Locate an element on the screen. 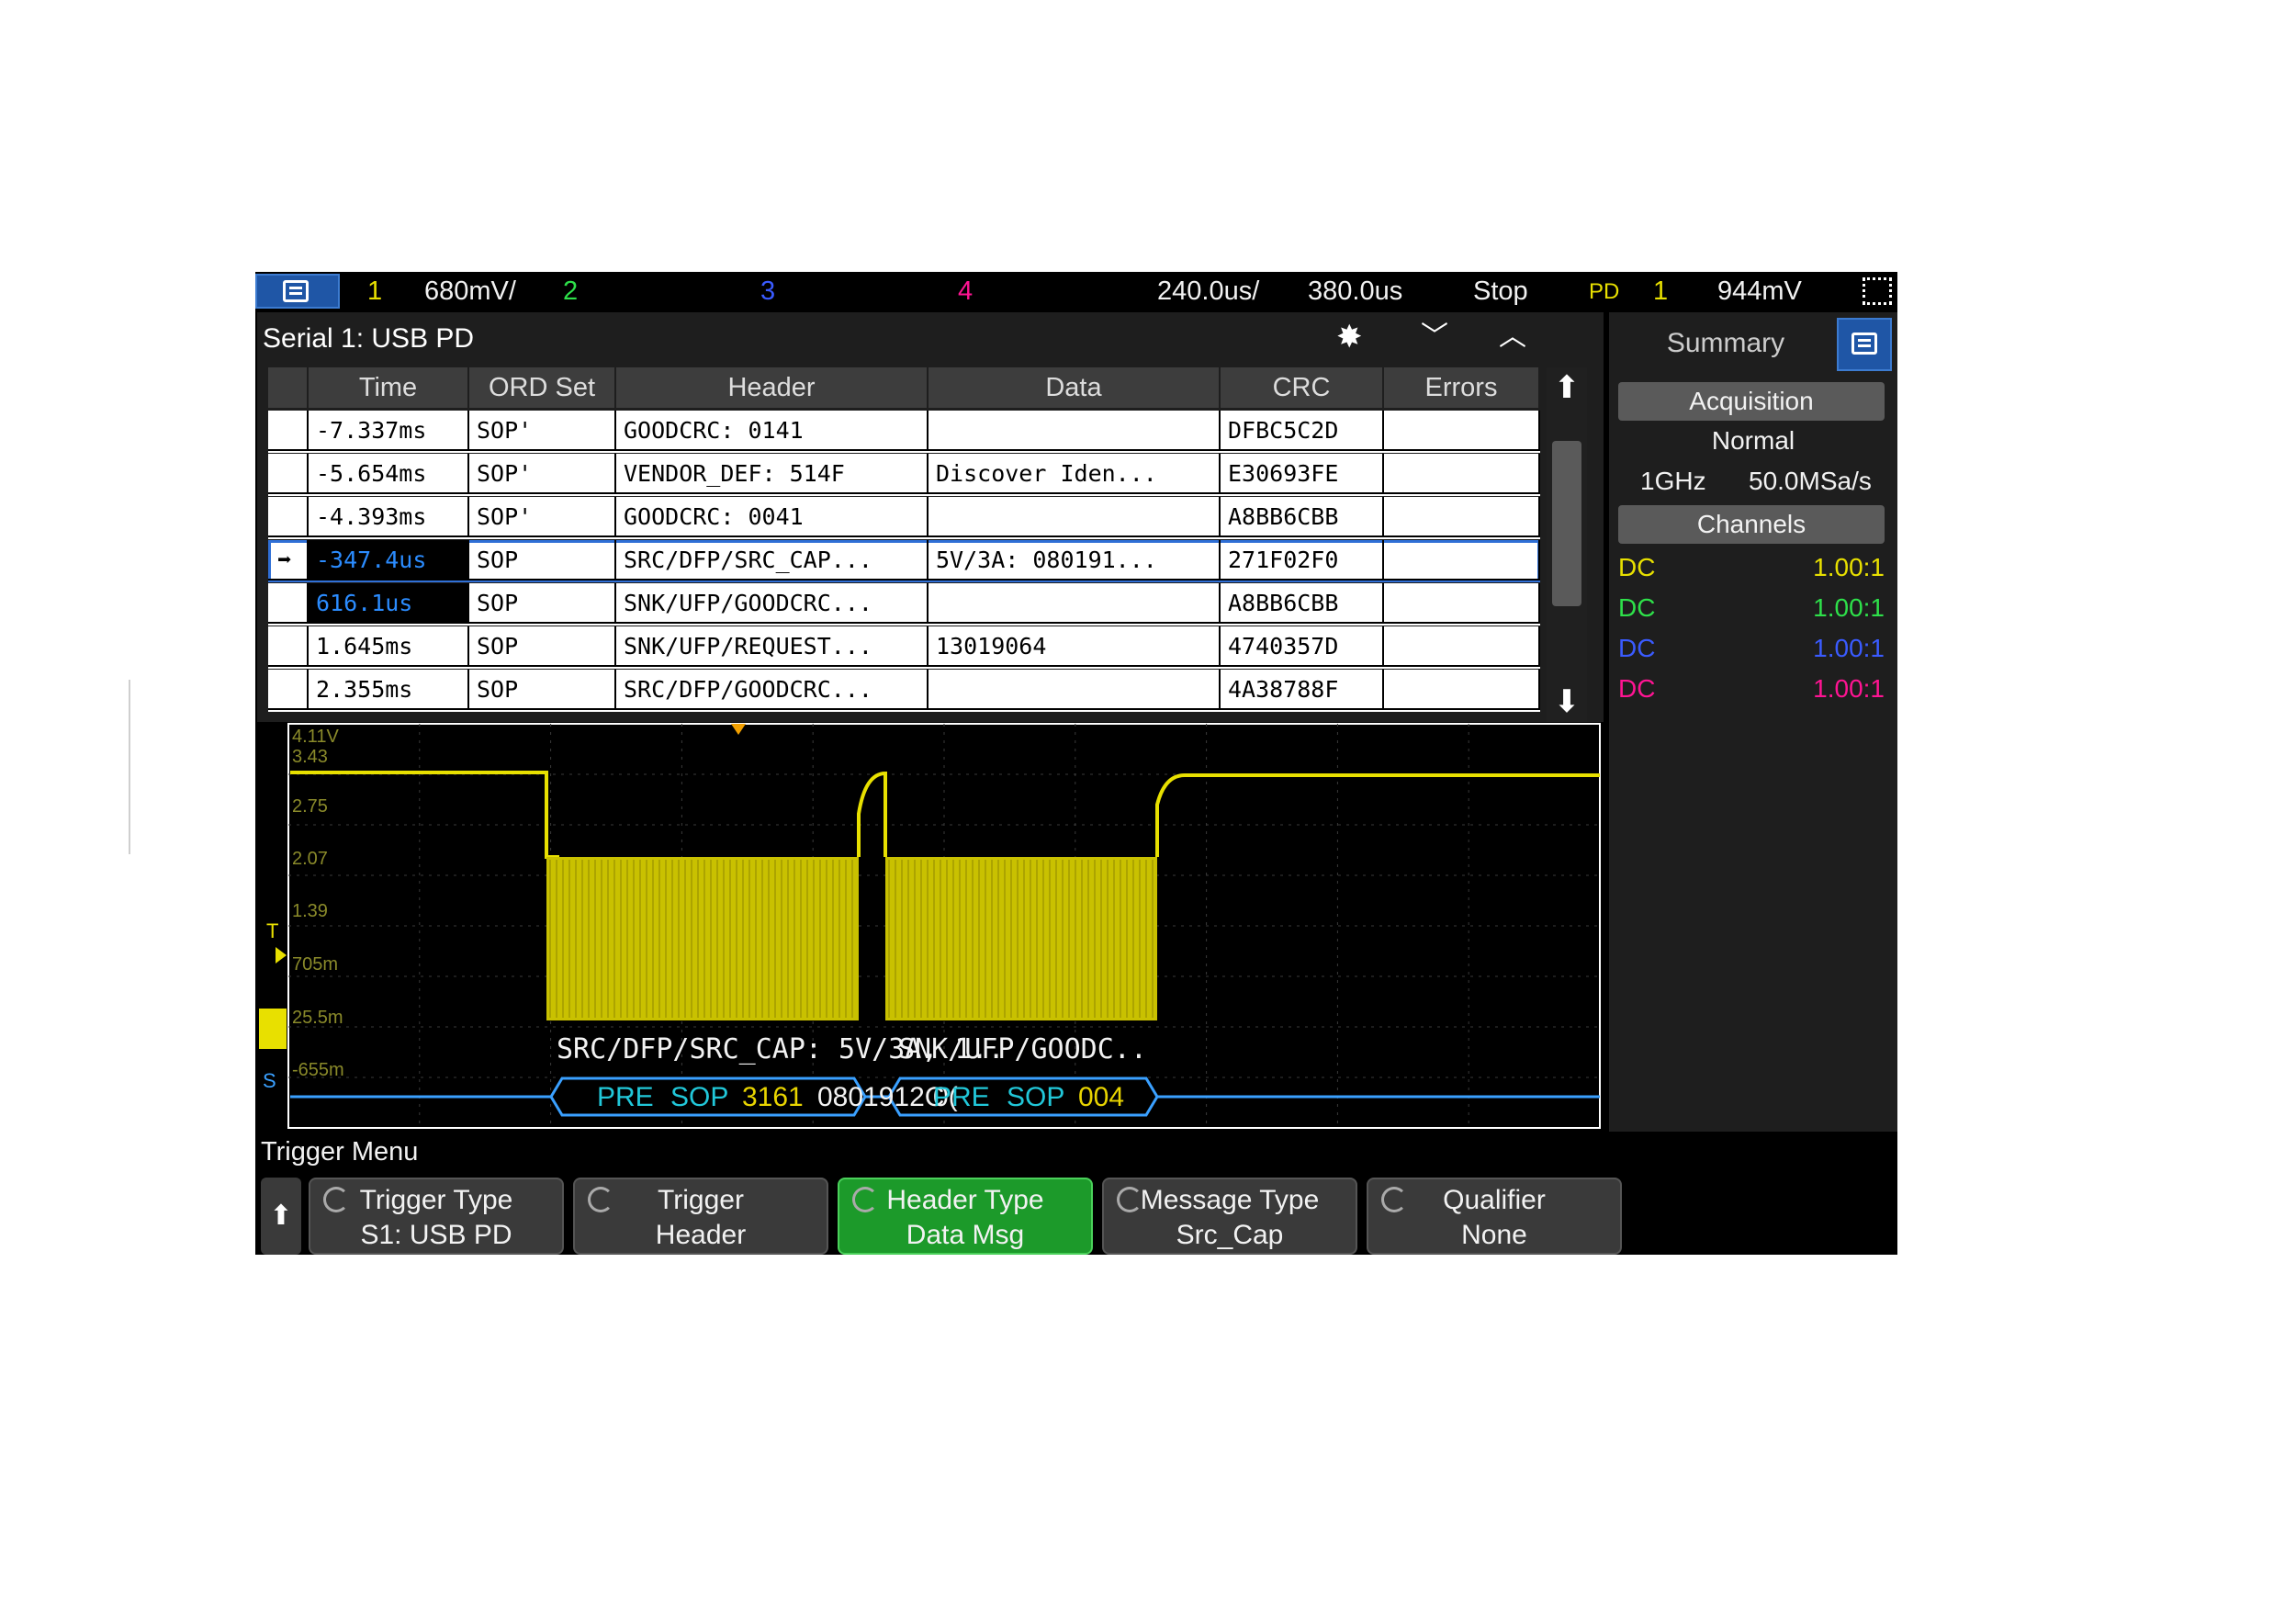 Image resolution: width=2296 pixels, height=1612 pixels. trigger-level: 944mV is located at coordinates (1759, 291).